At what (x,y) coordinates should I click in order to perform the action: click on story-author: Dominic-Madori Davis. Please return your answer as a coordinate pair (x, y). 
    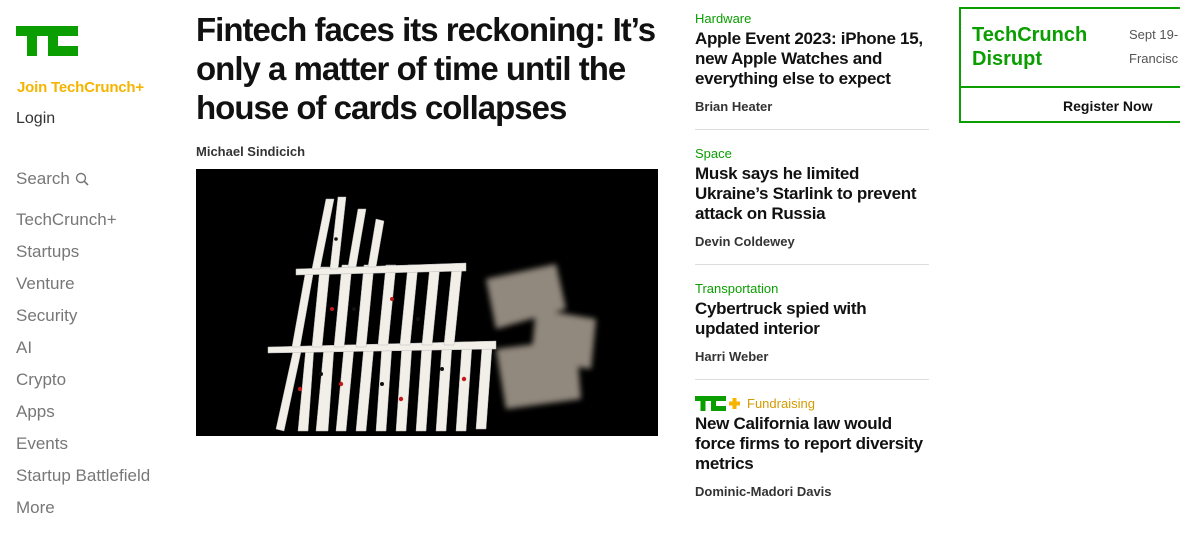
    Looking at the image, I should click on (812, 491).